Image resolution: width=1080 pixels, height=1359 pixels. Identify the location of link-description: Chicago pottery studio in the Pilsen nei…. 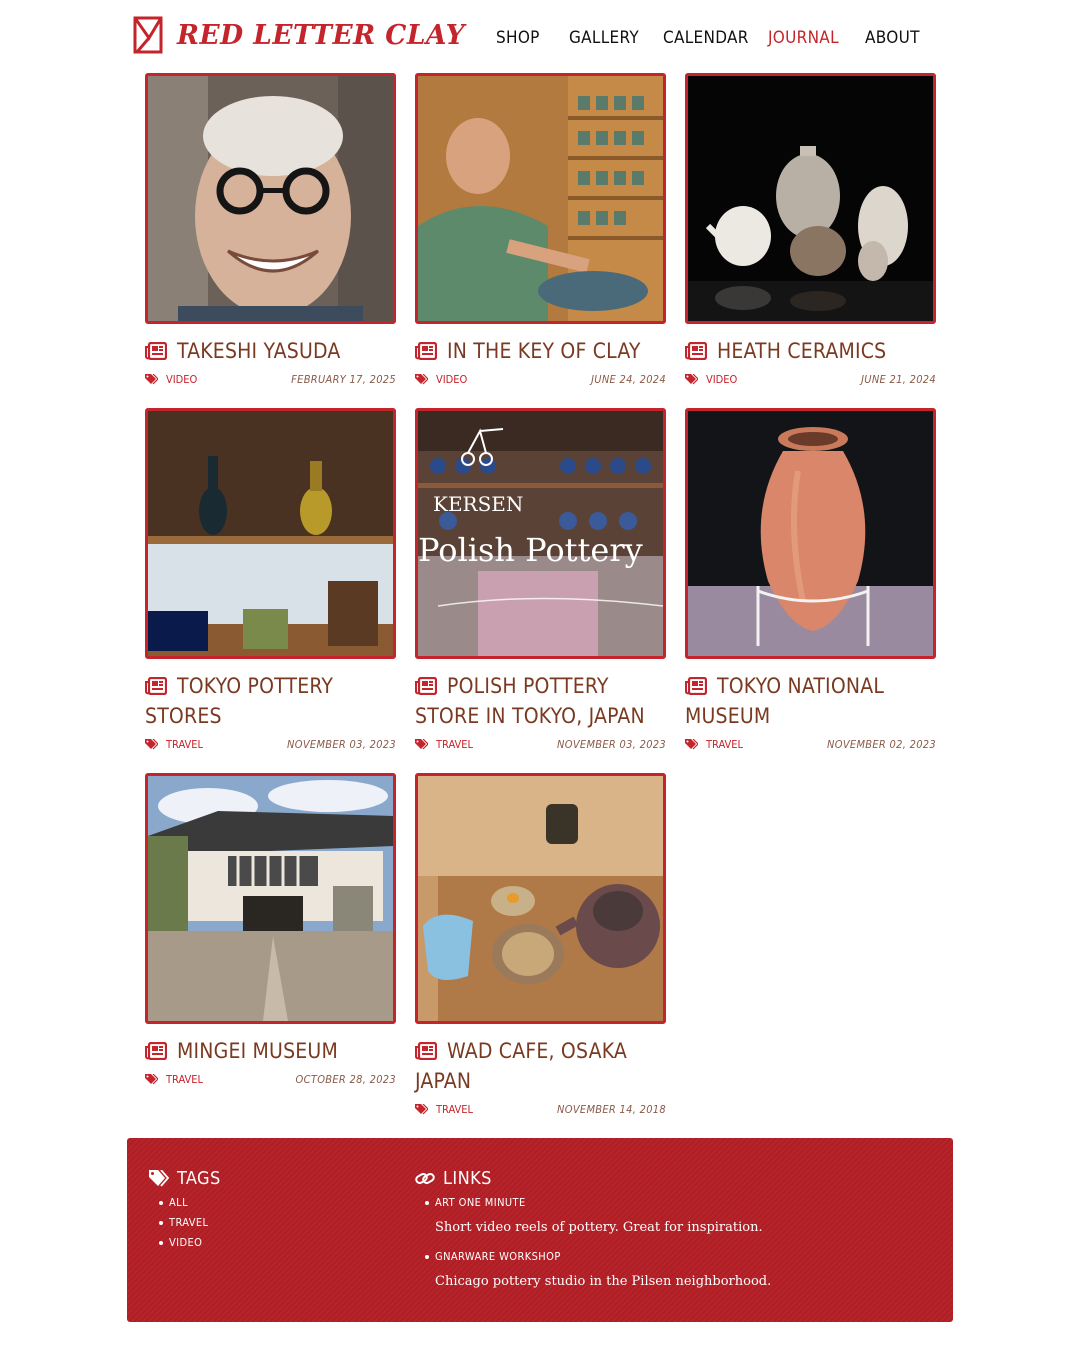
(603, 1281).